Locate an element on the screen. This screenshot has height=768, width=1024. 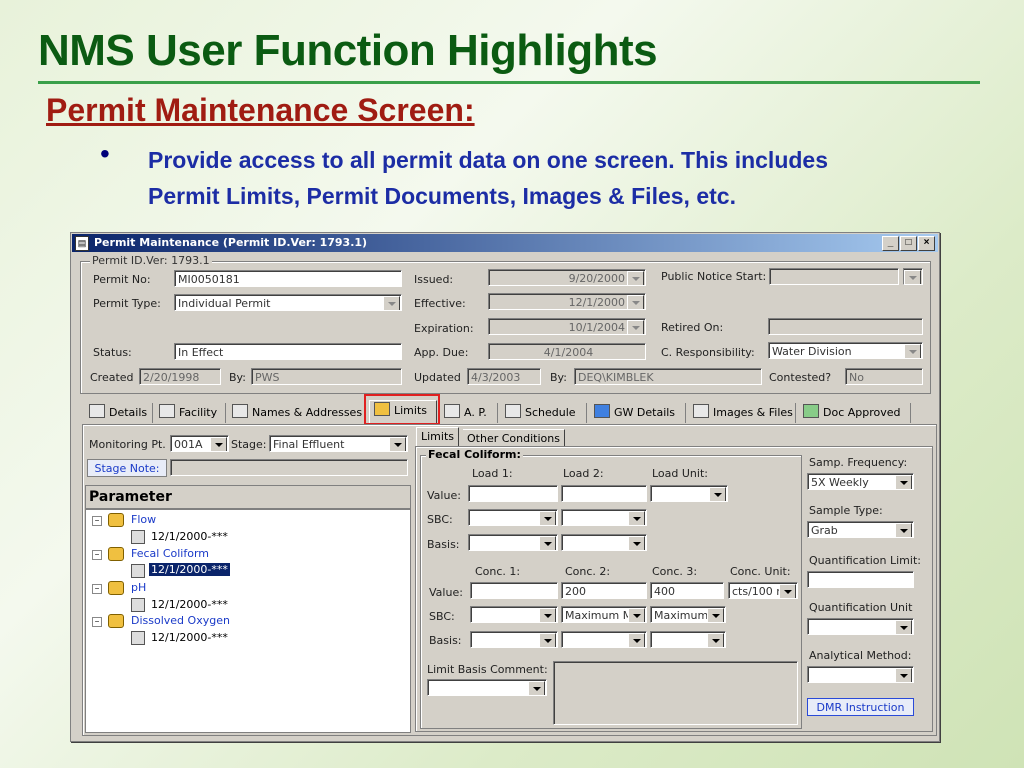
limit-basis-comment-select is located at coordinates (487, 687).